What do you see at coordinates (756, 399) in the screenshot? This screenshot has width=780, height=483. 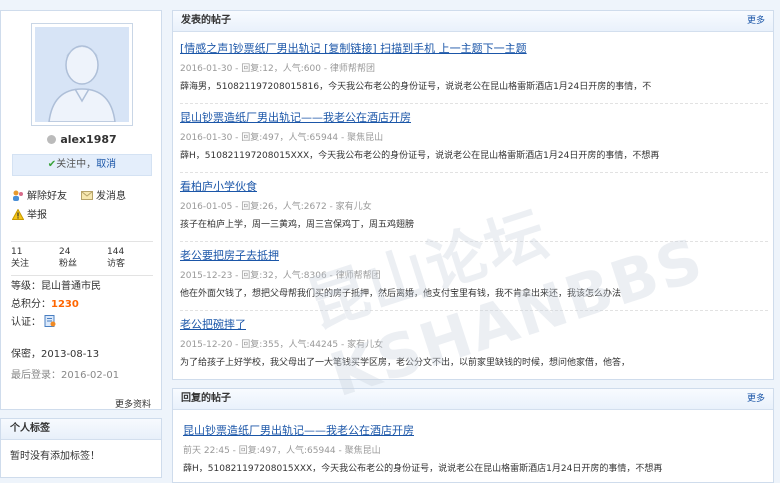 I see `replies-more-link: 更多` at bounding box center [756, 399].